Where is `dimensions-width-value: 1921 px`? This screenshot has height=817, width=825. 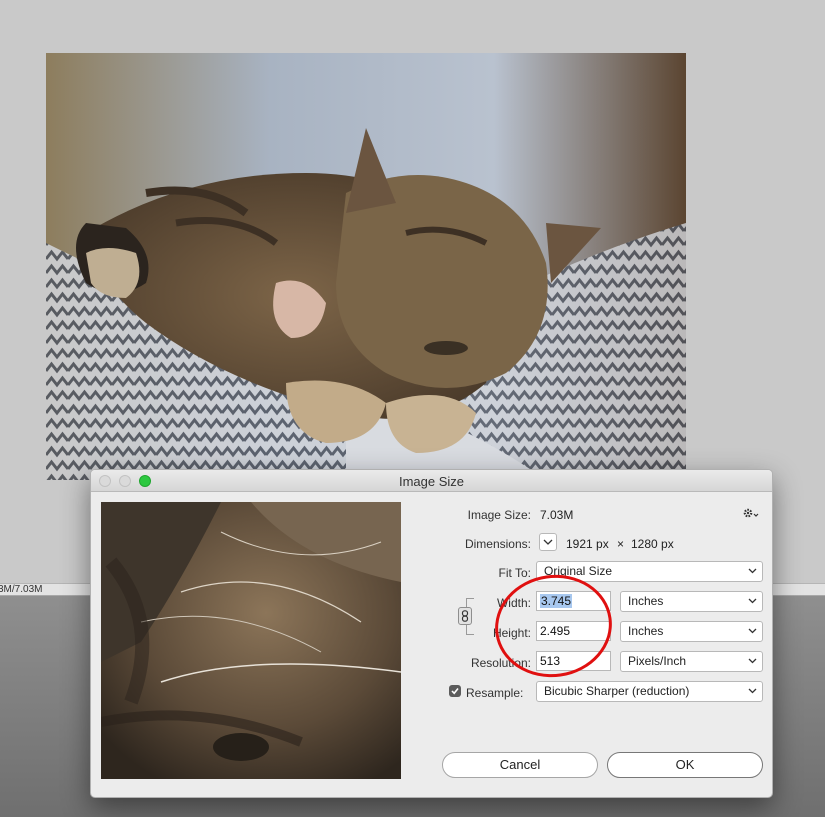
dimensions-width-value: 1921 px is located at coordinates (587, 544).